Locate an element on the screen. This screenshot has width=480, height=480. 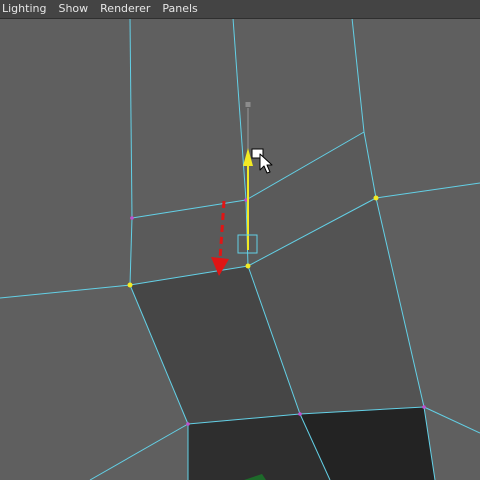
mouse-cursor-icon is located at coordinates (262, 161).